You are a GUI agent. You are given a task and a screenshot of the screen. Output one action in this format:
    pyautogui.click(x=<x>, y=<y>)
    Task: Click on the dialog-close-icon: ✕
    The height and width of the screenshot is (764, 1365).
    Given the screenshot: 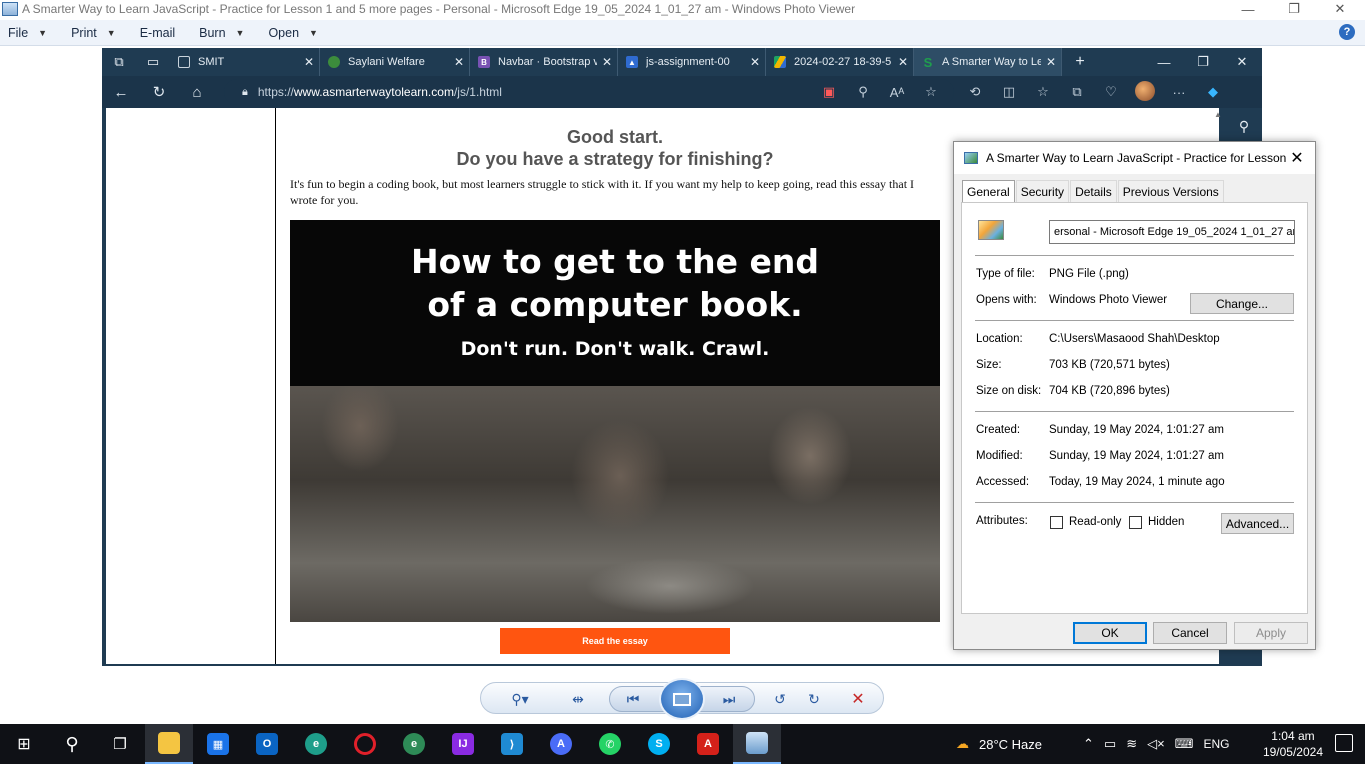 What is the action you would take?
    pyautogui.click(x=1297, y=158)
    